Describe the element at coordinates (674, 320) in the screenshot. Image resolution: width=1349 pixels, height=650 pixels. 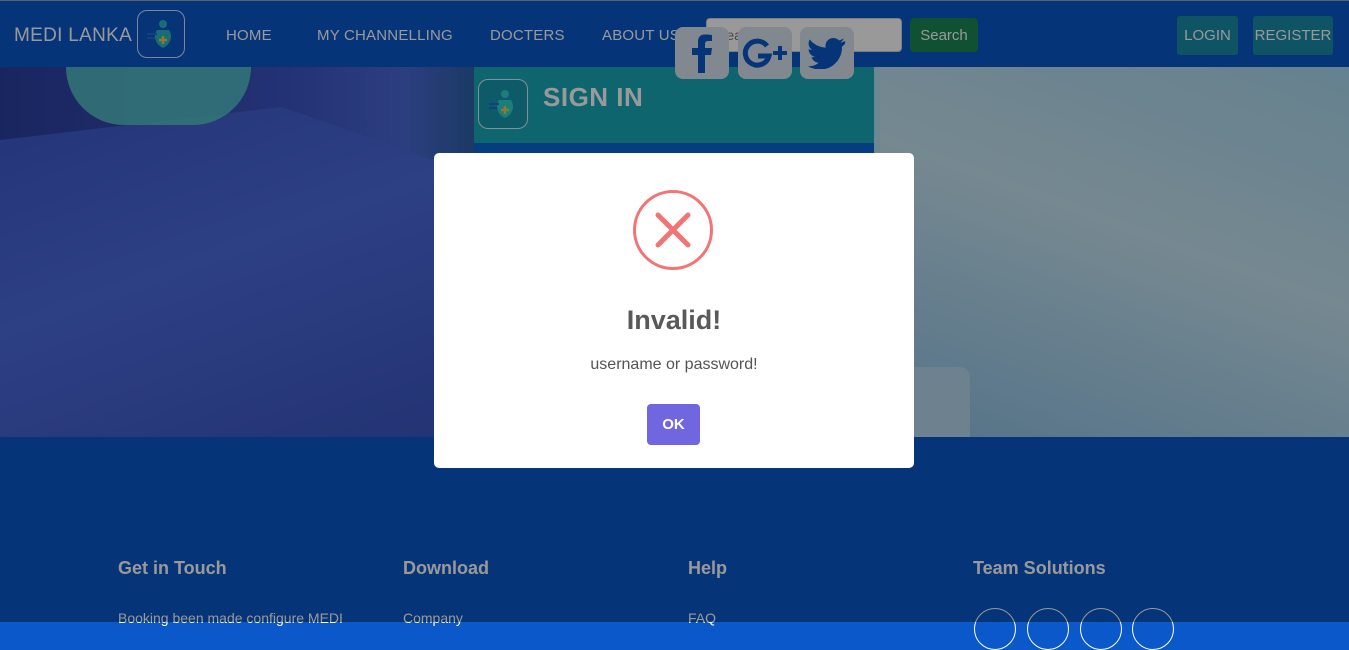
I see `dialog-title: Invalid!` at that location.